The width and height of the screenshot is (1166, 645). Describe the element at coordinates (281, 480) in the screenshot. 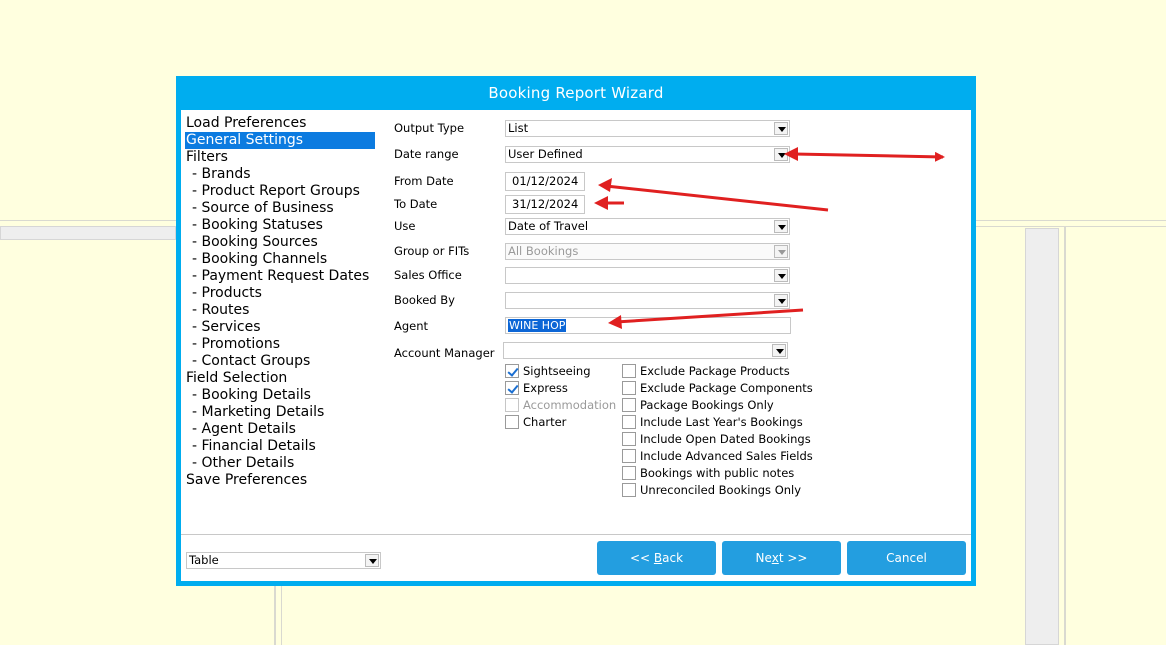

I see `nav-item-save-preferences: Save Preferences` at that location.